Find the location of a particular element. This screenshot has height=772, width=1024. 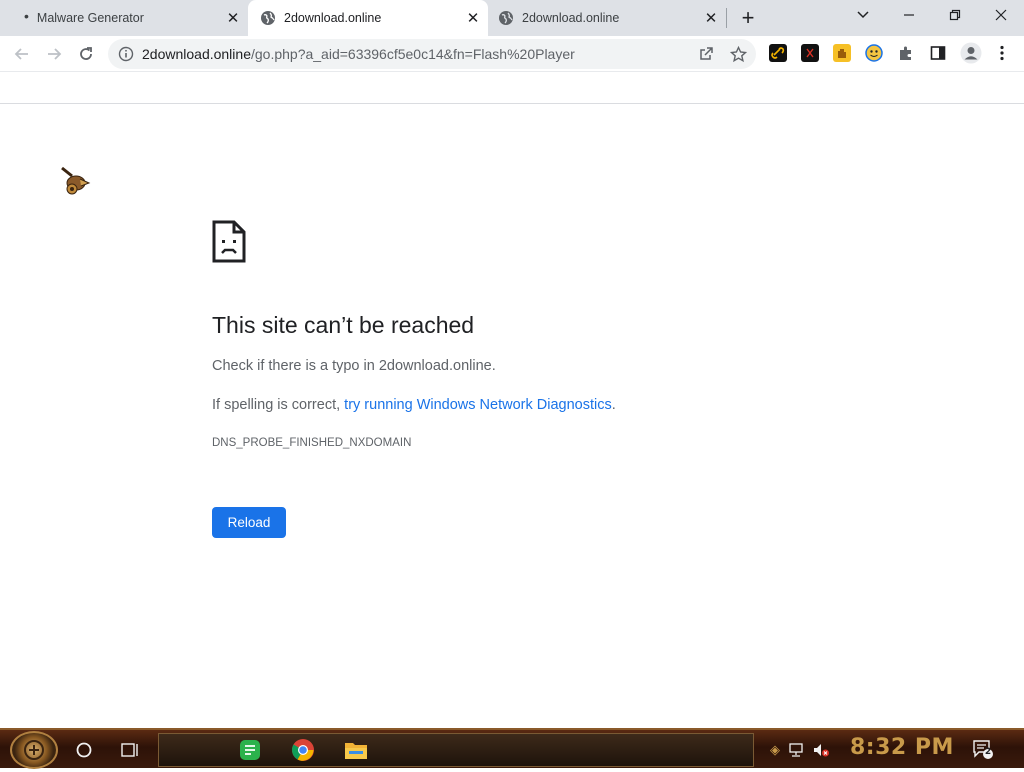

extension-face-icon is located at coordinates (874, 53).